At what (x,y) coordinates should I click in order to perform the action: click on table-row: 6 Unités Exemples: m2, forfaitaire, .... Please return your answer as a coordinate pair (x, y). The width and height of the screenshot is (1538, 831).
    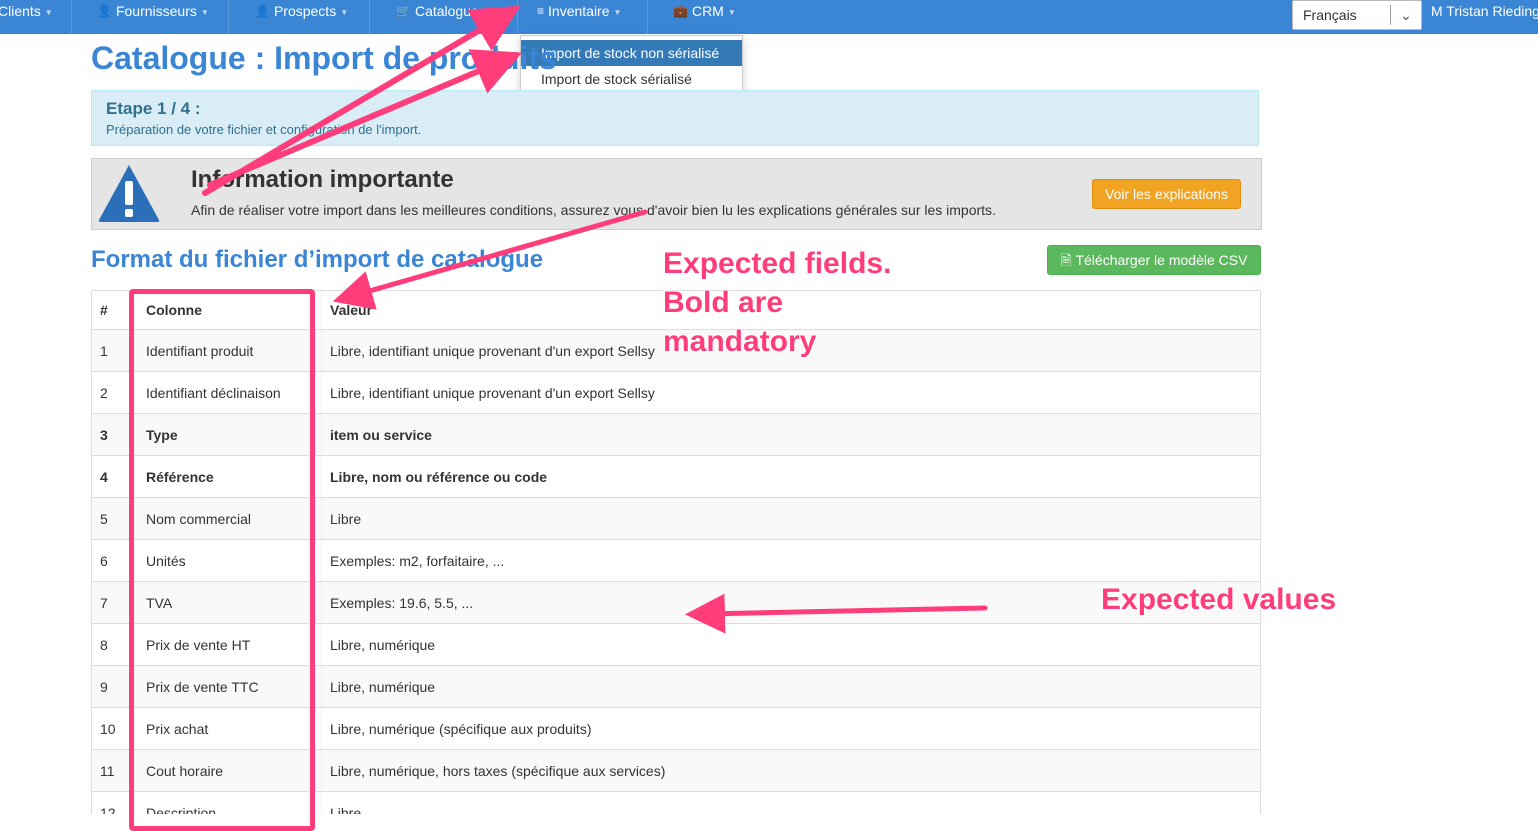
    Looking at the image, I should click on (676, 560).